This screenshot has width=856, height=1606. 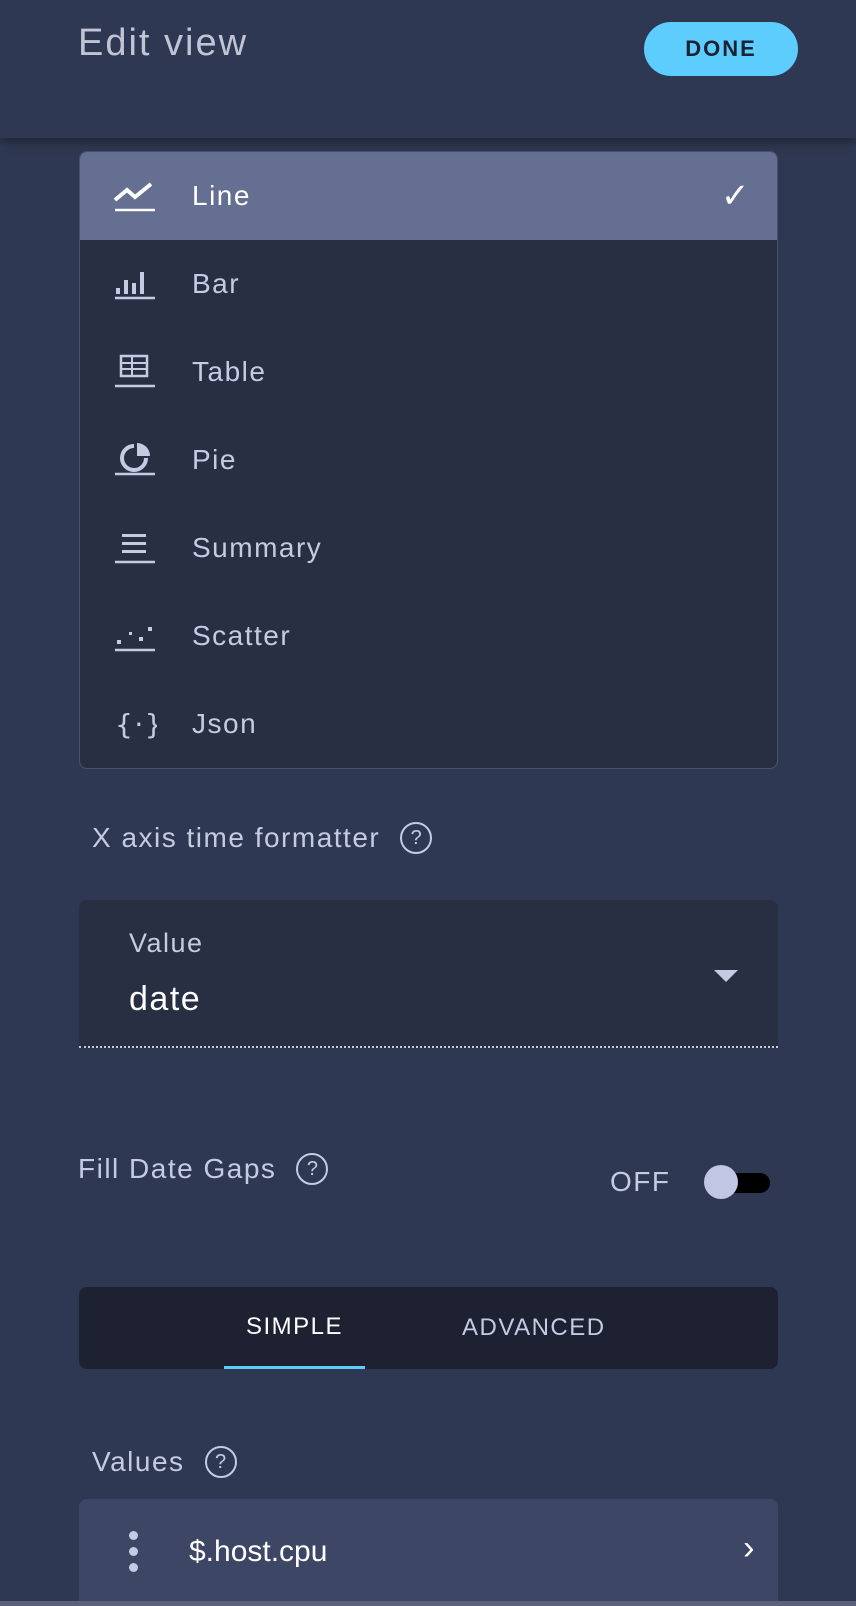 What do you see at coordinates (229, 371) in the screenshot?
I see `view-type-label: Table` at bounding box center [229, 371].